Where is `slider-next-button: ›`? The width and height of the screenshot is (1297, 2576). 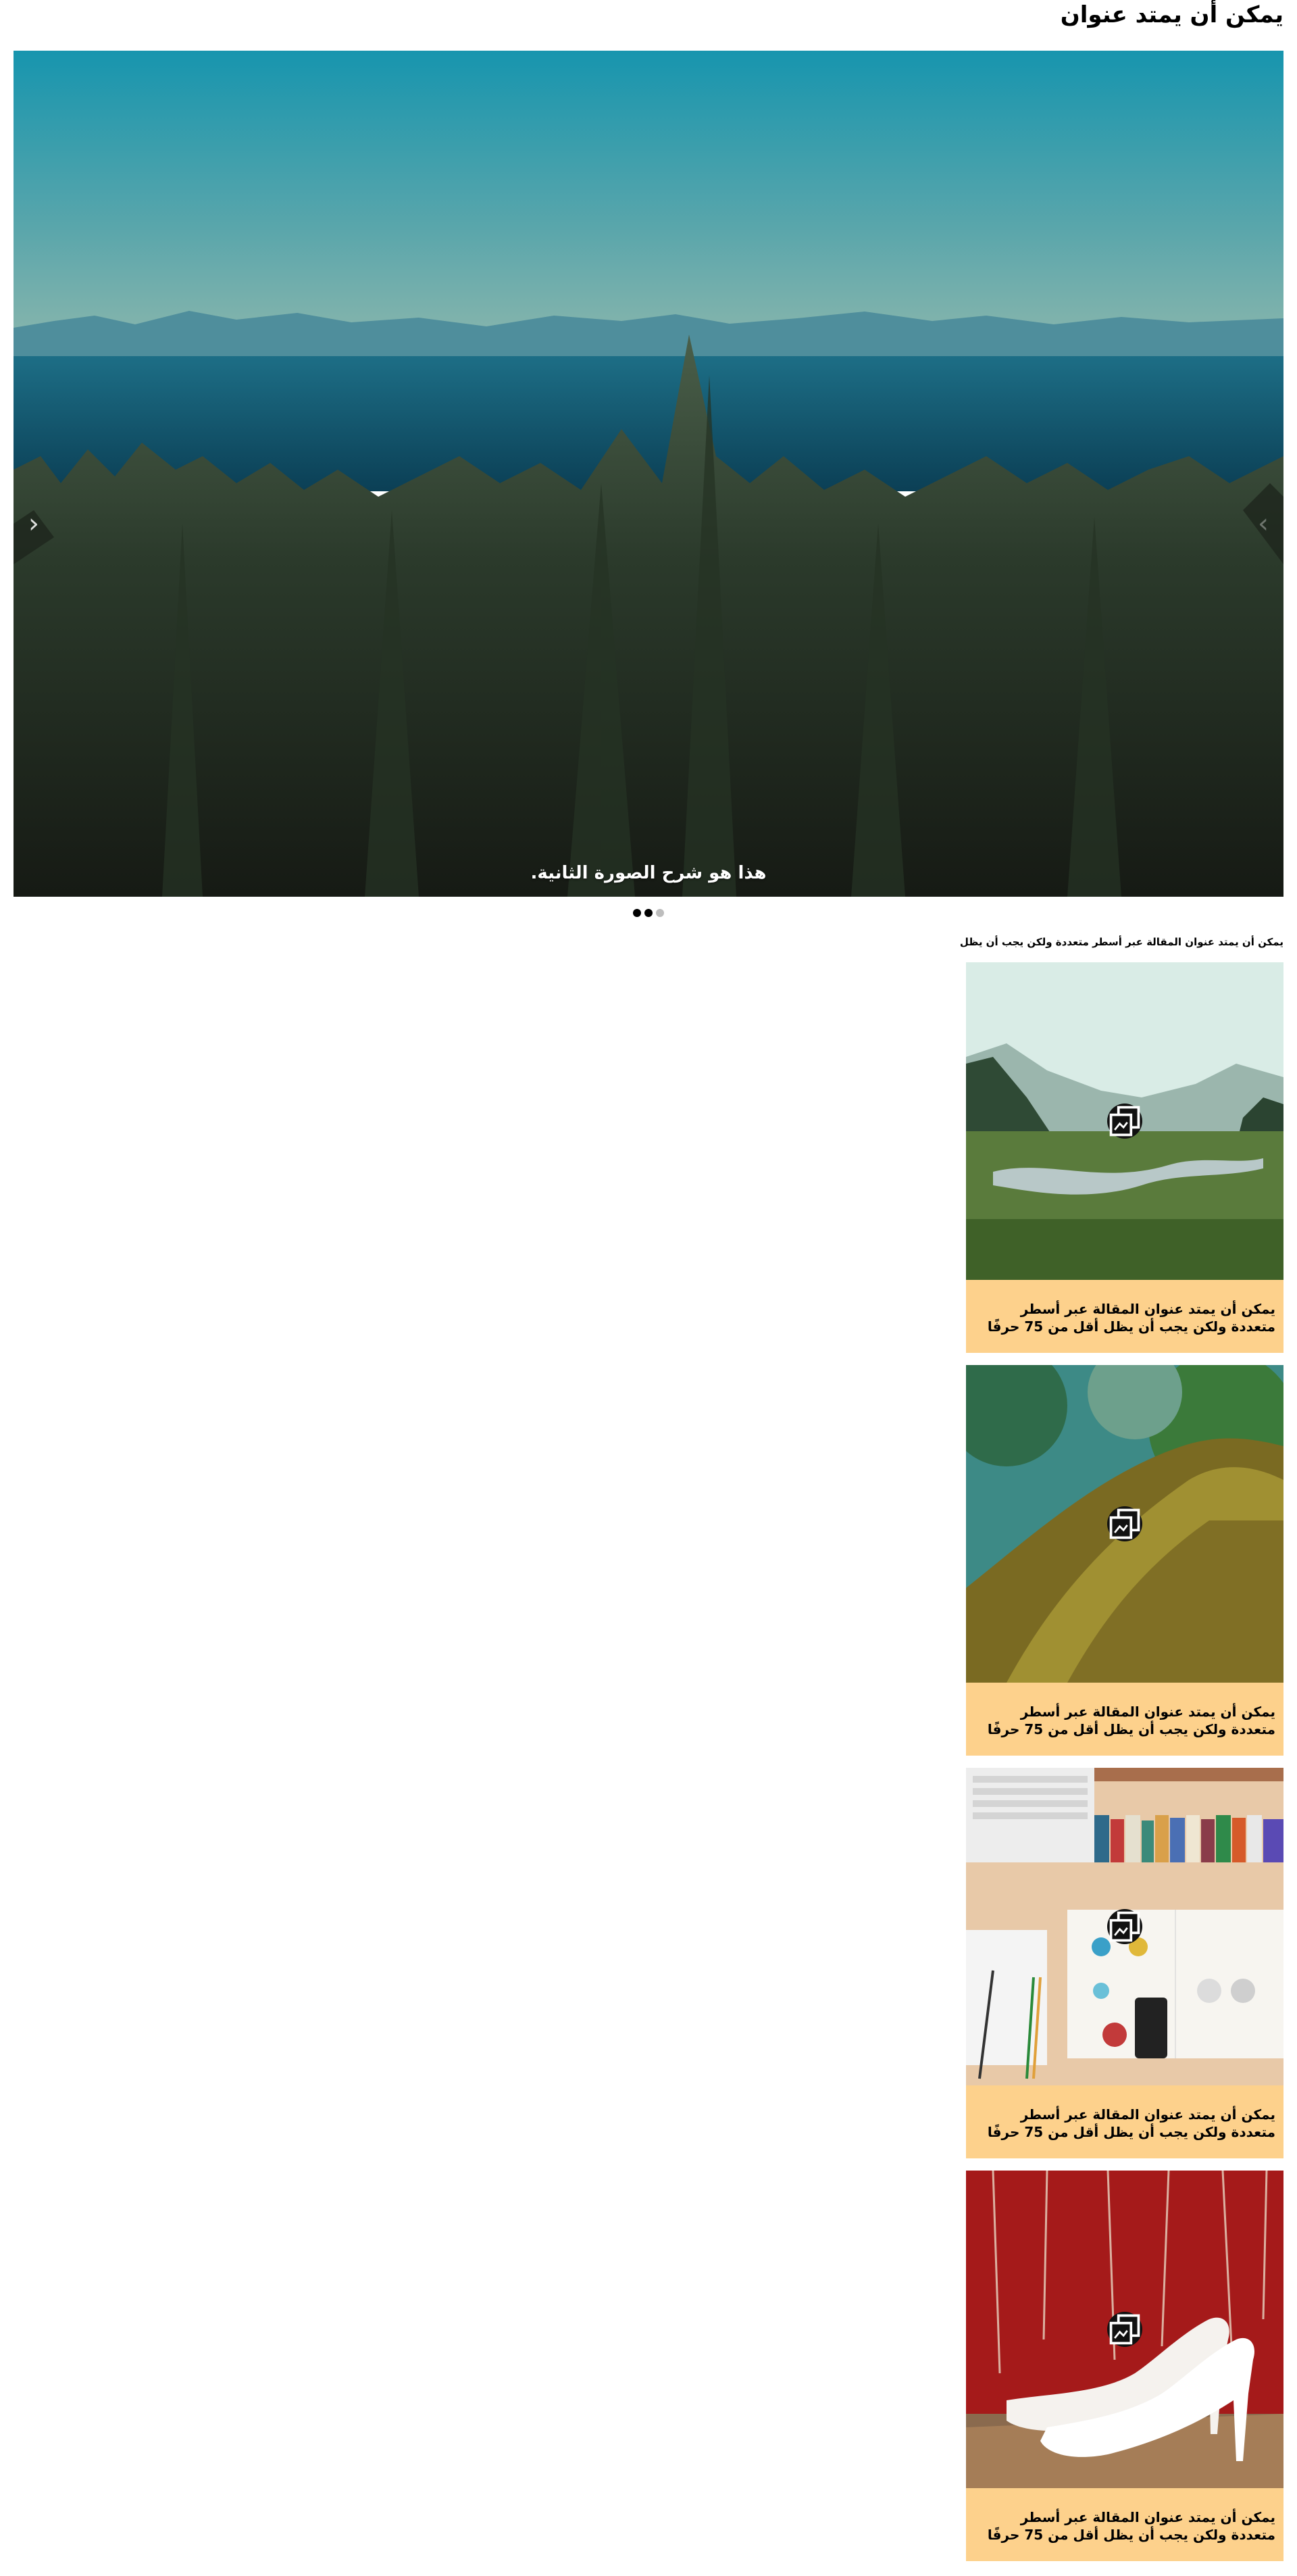
slider-next-button: › is located at coordinates (1263, 523).